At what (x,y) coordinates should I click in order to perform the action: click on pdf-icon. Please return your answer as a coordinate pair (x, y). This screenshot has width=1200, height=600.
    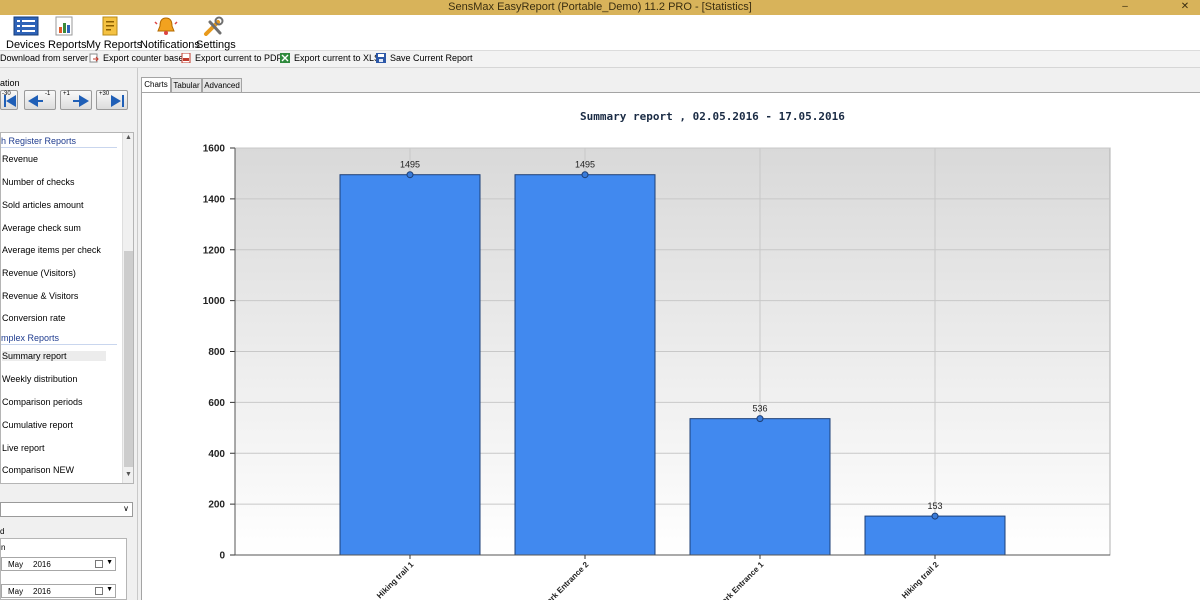
    Looking at the image, I should click on (186, 58).